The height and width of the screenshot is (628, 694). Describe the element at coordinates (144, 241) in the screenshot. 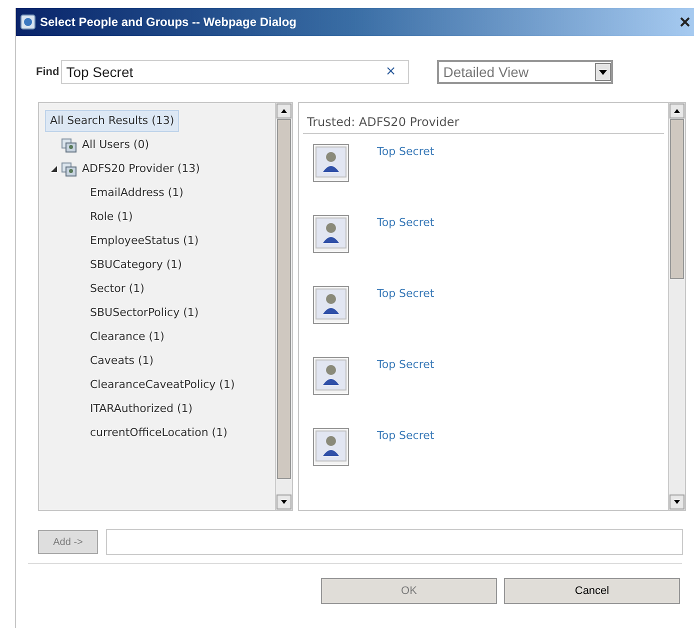

I see `tree-item: EmployeeStatus (1)` at that location.